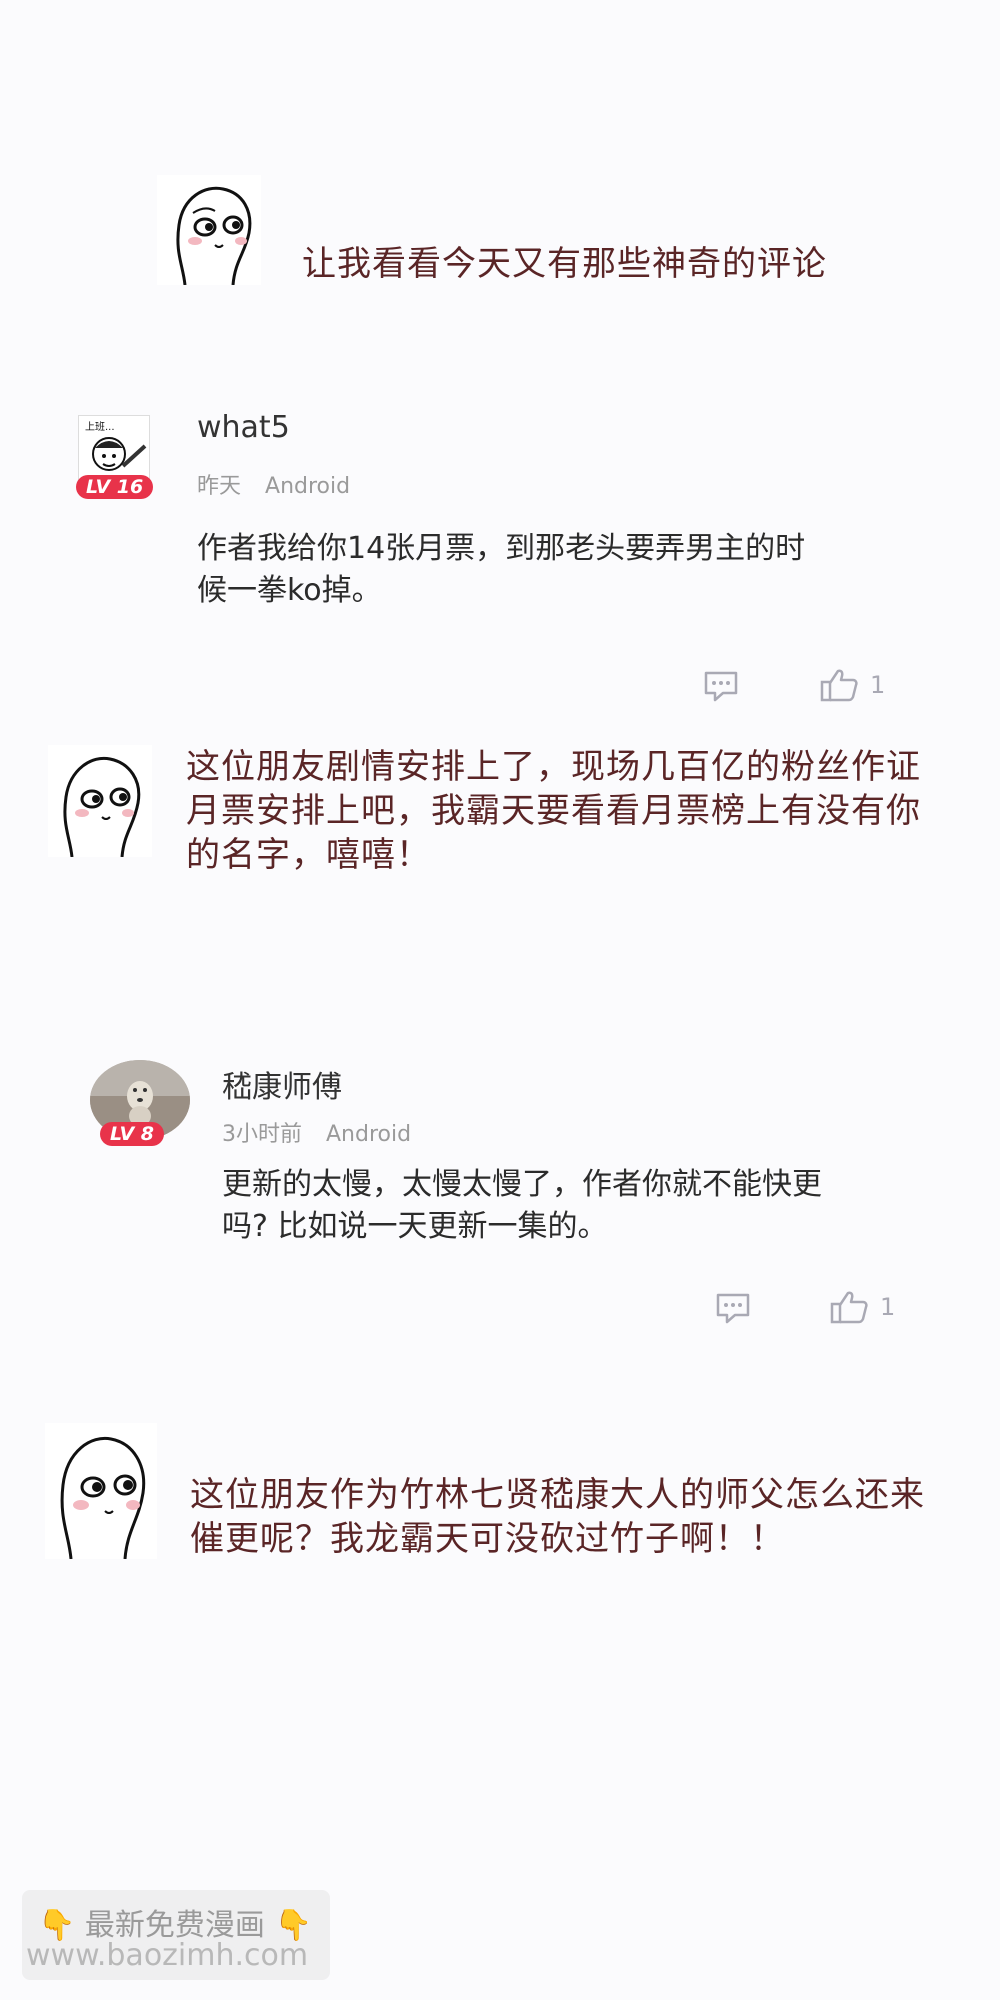 Image resolution: width=1000 pixels, height=2000 pixels. I want to click on comment-text: 作者我给你14张月票，到那老头要弄男主的时 候一拳ko掉。, so click(501, 569).